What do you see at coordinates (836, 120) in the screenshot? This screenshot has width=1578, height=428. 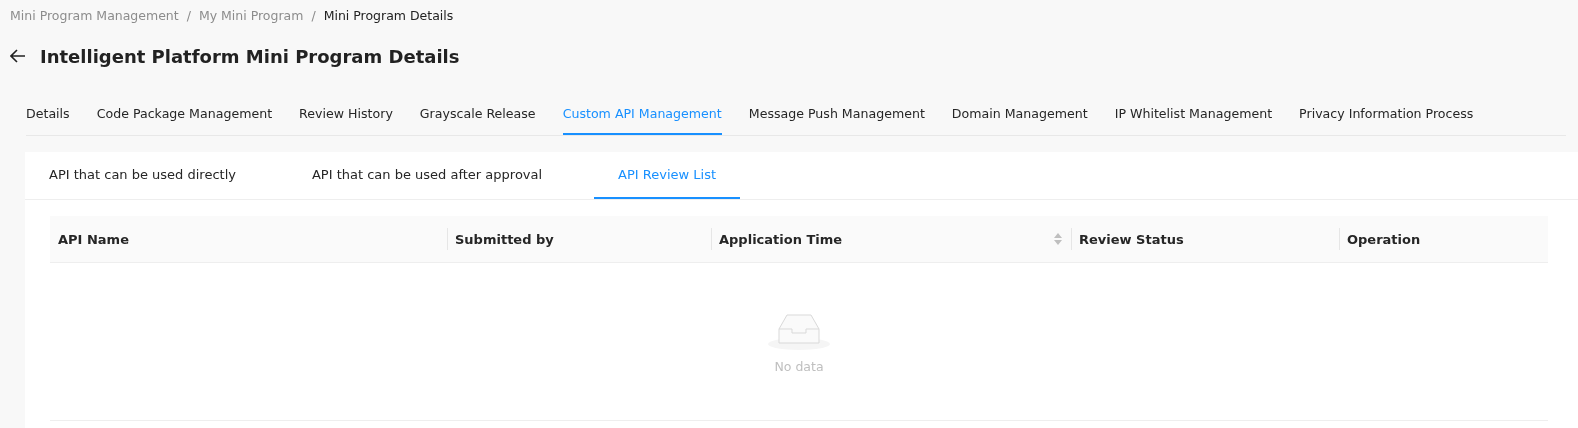 I see `tab: Message Push Management` at bounding box center [836, 120].